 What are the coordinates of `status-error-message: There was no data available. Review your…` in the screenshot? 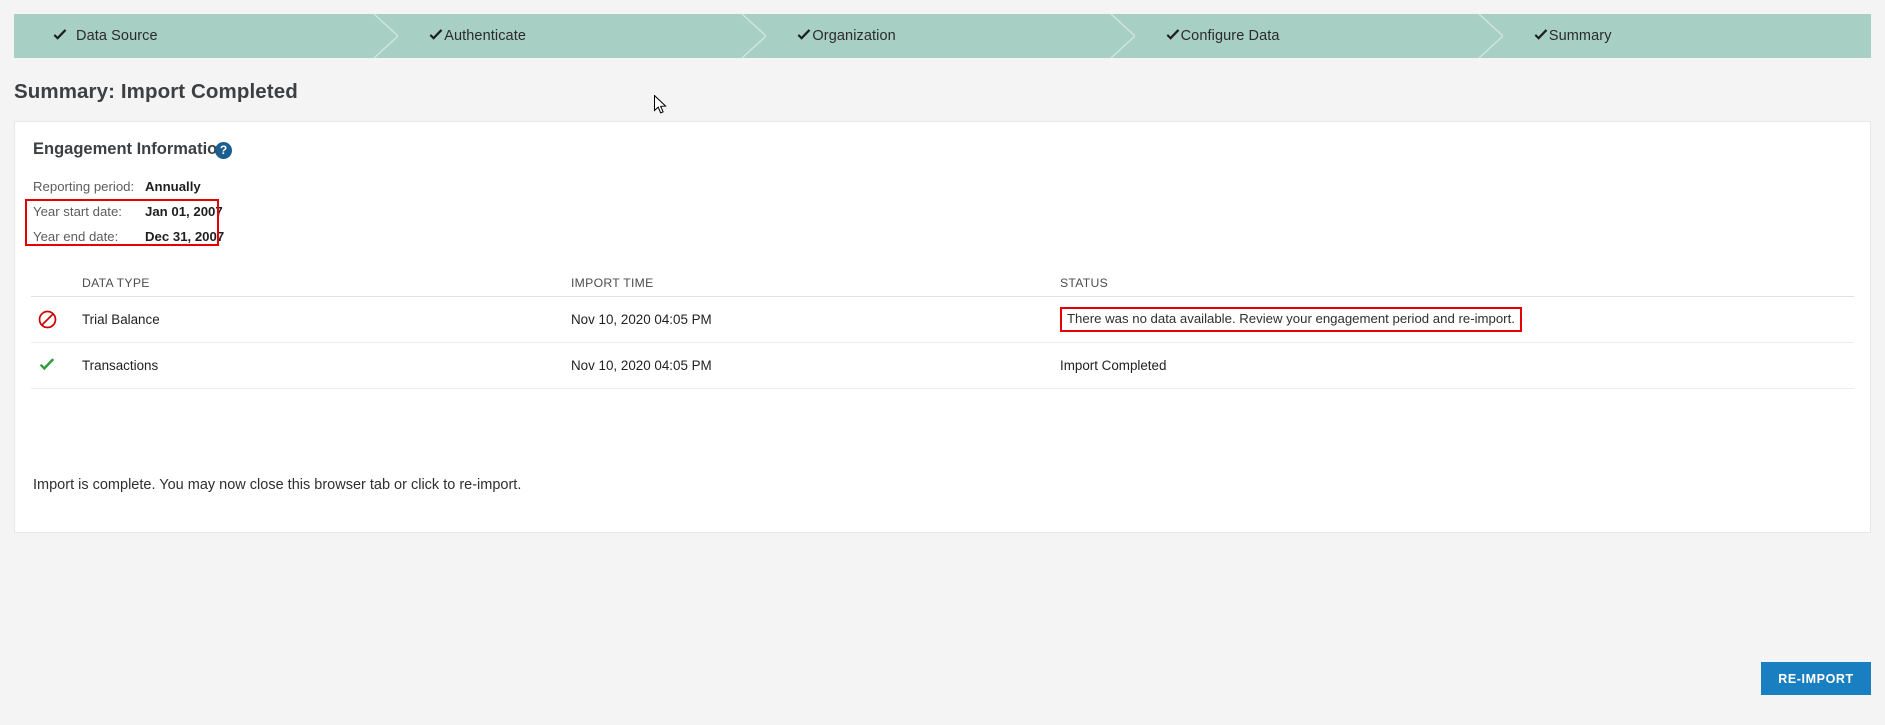 It's located at (1291, 319).